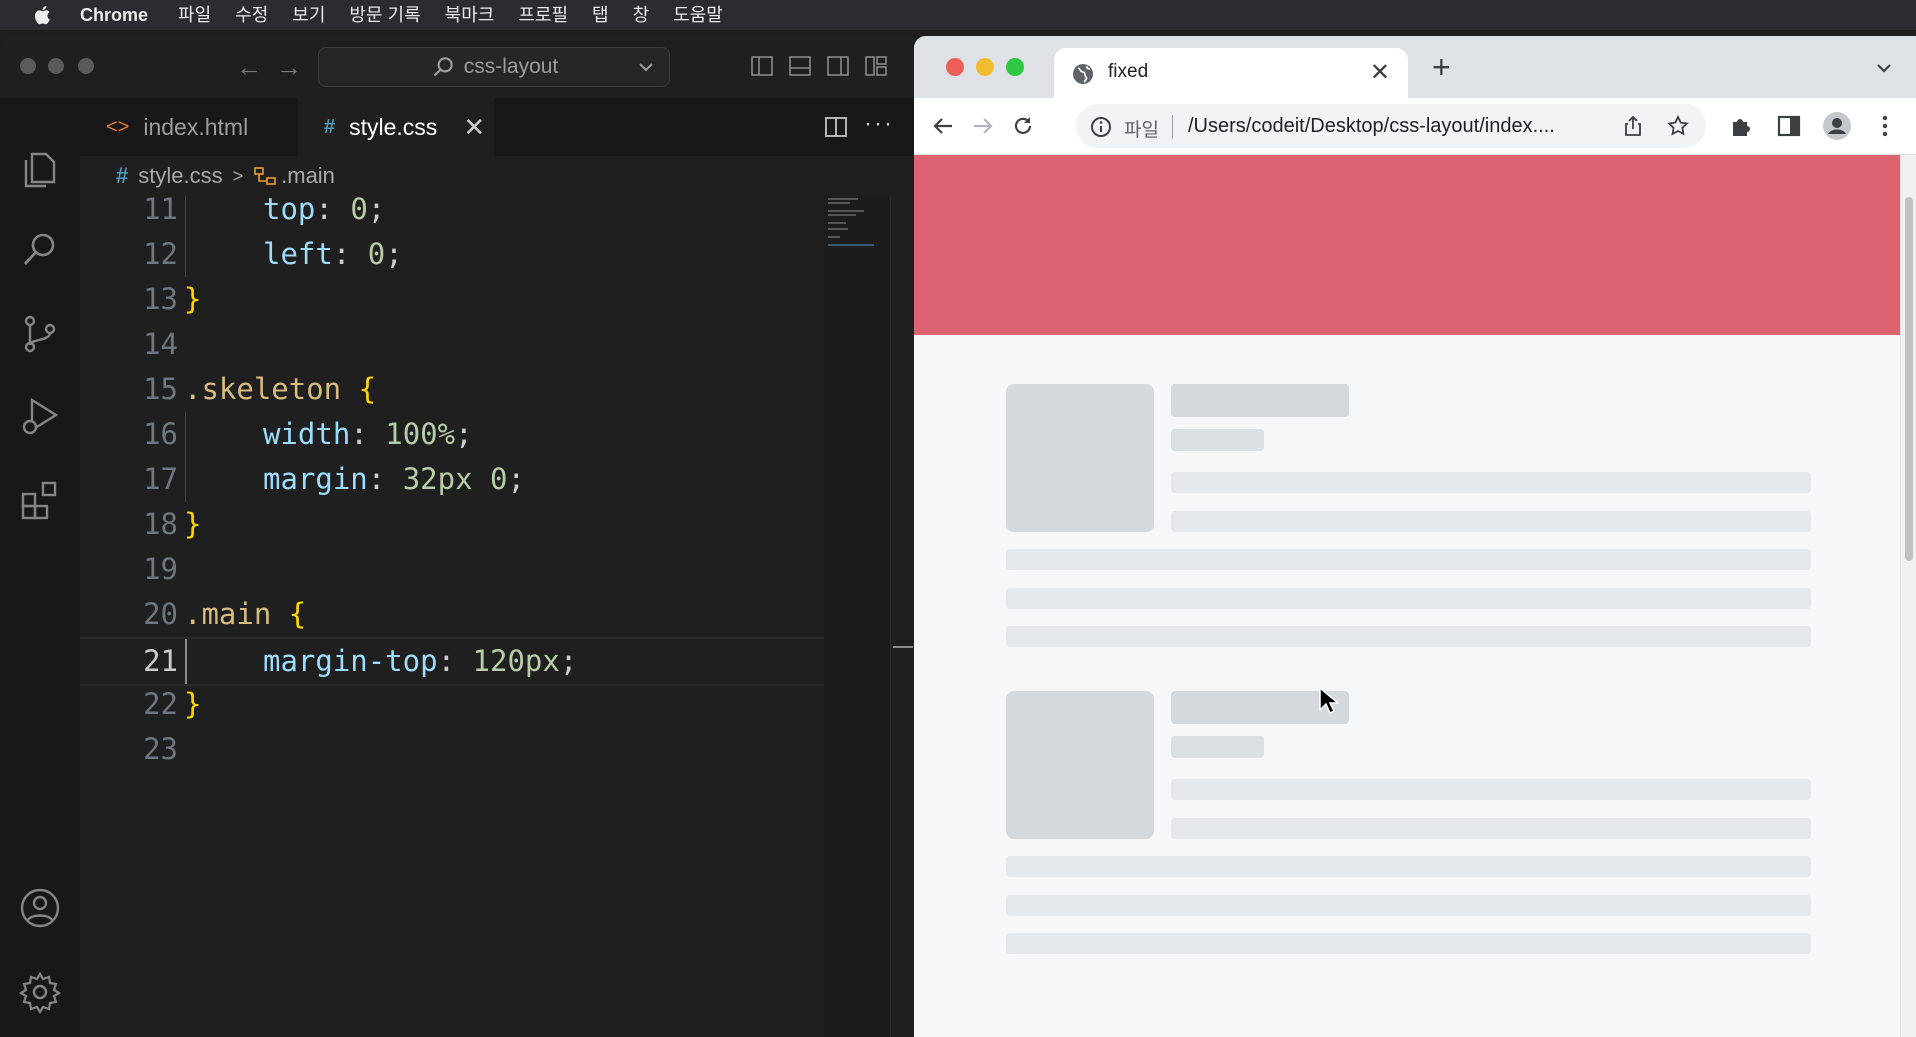  Describe the element at coordinates (160, 614) in the screenshot. I see `line-number: 20` at that location.